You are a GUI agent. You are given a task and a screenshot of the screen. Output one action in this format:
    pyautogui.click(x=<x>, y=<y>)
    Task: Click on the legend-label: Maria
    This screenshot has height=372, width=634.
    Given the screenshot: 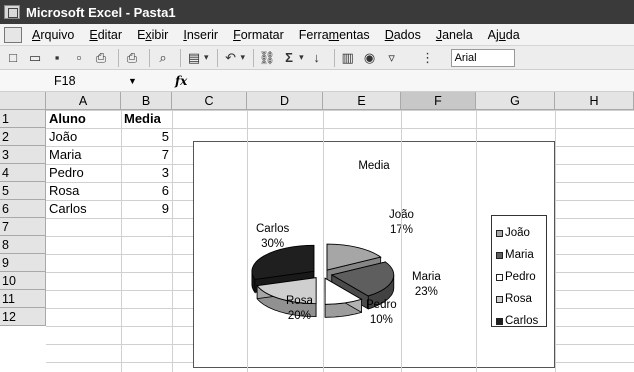 What is the action you would take?
    pyautogui.click(x=519, y=255)
    